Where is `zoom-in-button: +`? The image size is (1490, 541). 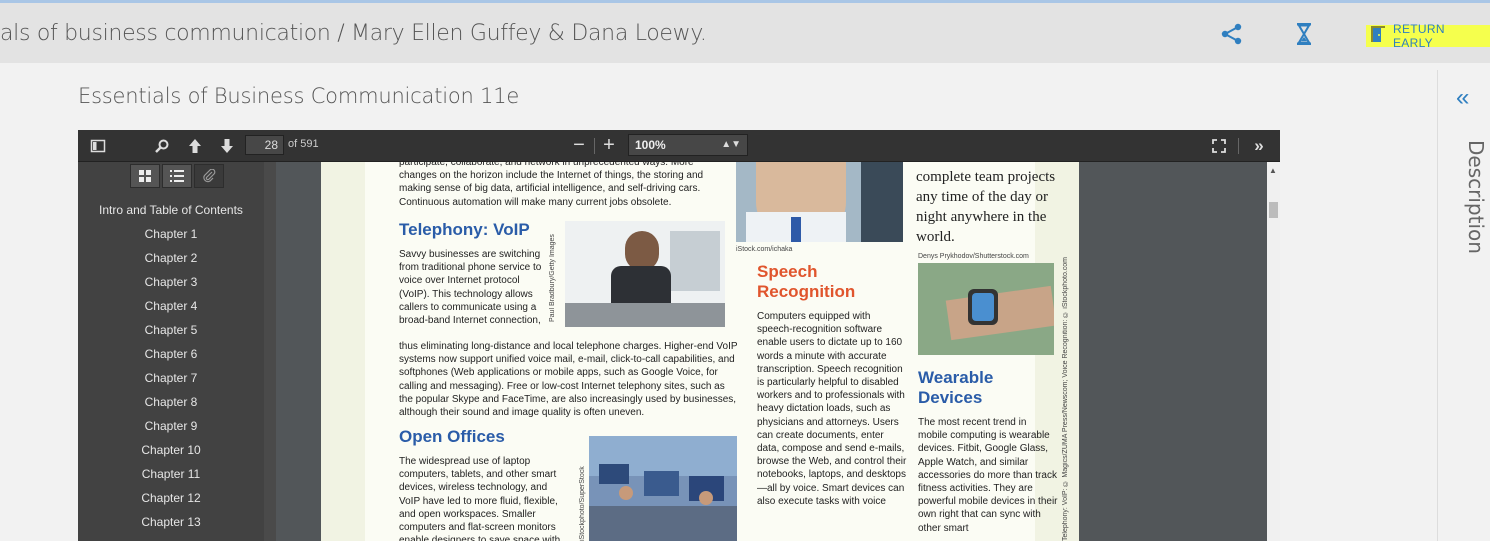
zoom-in-button: + is located at coordinates (609, 145).